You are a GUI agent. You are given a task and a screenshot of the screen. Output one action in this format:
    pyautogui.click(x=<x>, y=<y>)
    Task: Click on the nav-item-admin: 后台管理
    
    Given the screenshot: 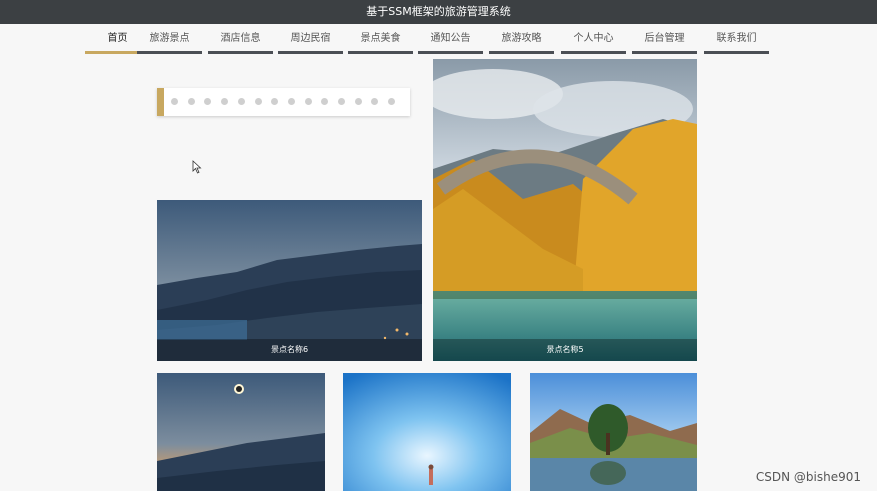 What is the action you would take?
    pyautogui.click(x=664, y=41)
    